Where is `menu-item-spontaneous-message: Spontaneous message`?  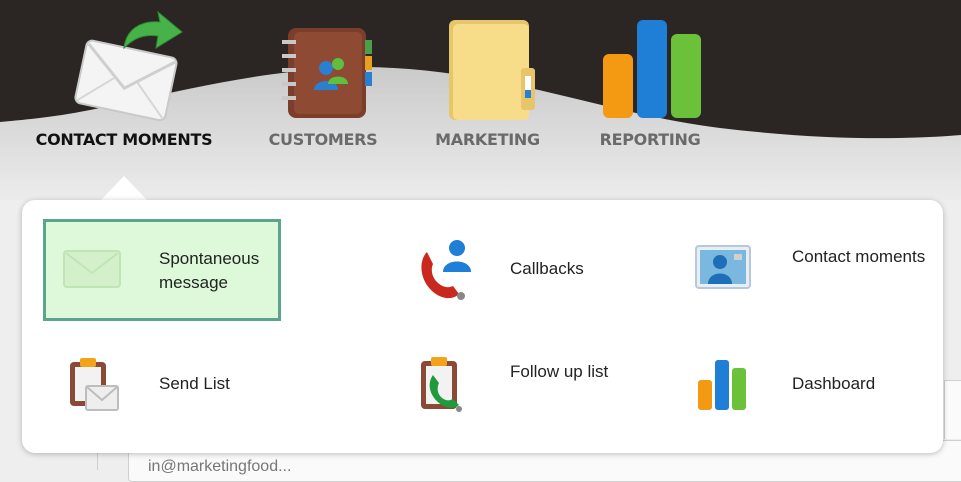 menu-item-spontaneous-message: Spontaneous message is located at coordinates (162, 270).